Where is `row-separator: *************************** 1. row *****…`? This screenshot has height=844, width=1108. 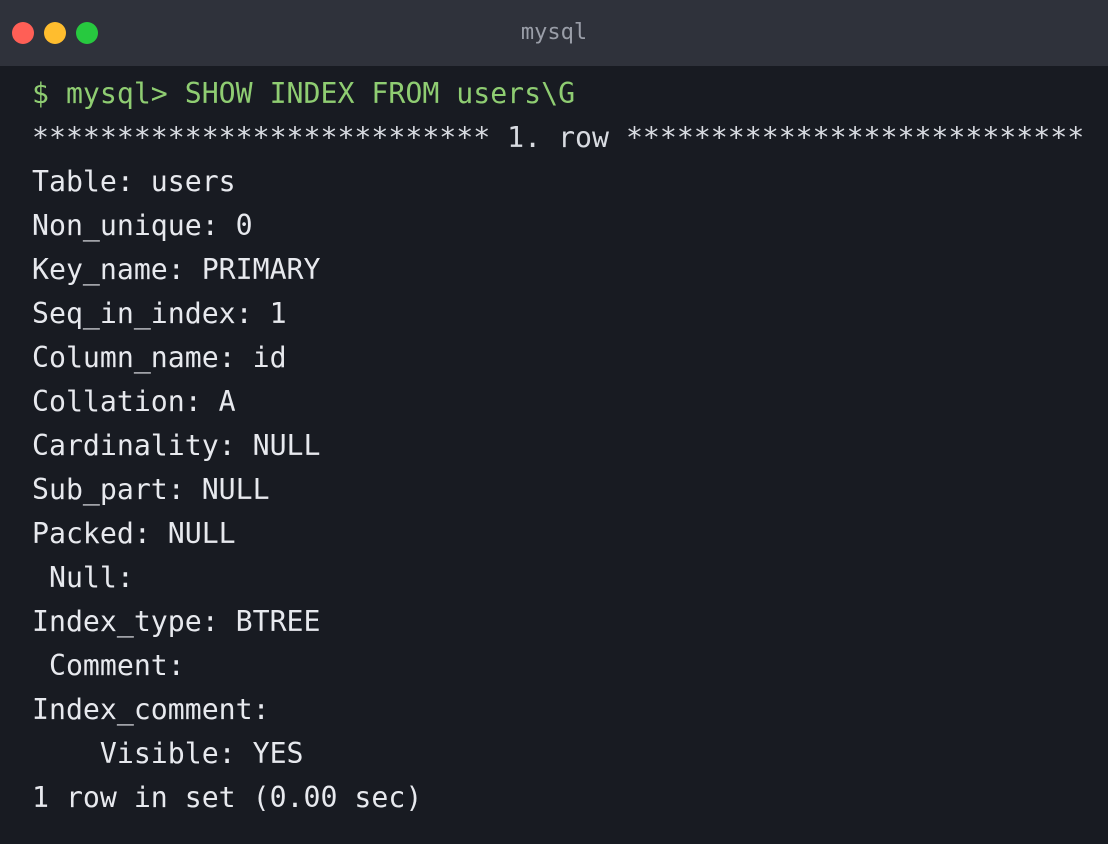 row-separator: *************************** 1. row *****… is located at coordinates (558, 137).